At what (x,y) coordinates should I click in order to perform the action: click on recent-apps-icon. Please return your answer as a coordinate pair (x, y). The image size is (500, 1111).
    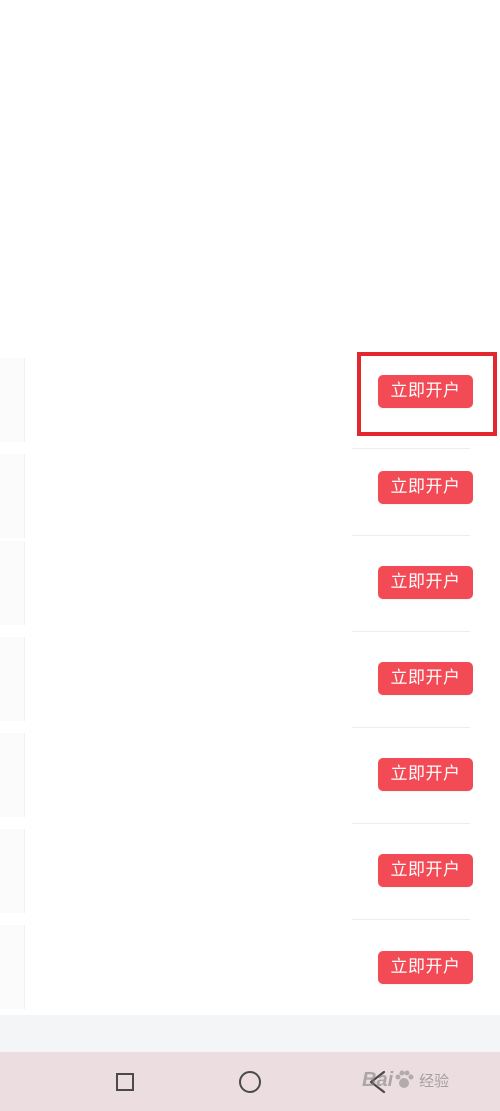
    Looking at the image, I should click on (125, 1081).